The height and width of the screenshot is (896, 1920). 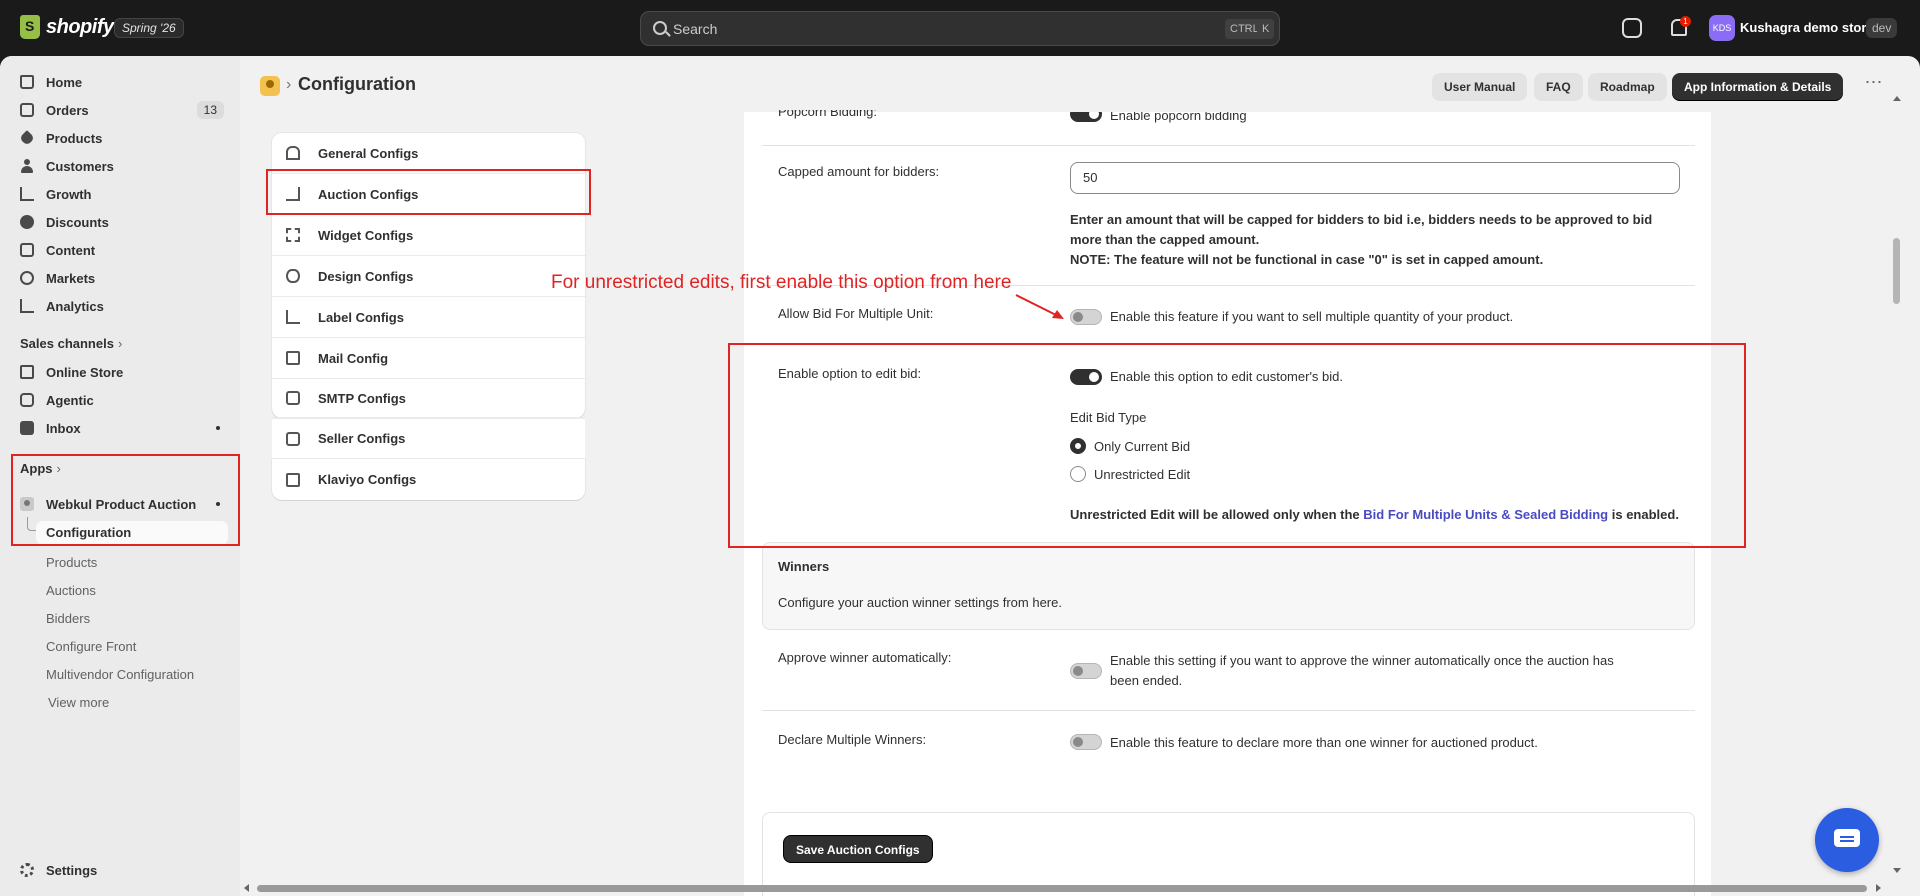 I want to click on sidebar-item-discounts: Discounts, so click(x=119, y=222).